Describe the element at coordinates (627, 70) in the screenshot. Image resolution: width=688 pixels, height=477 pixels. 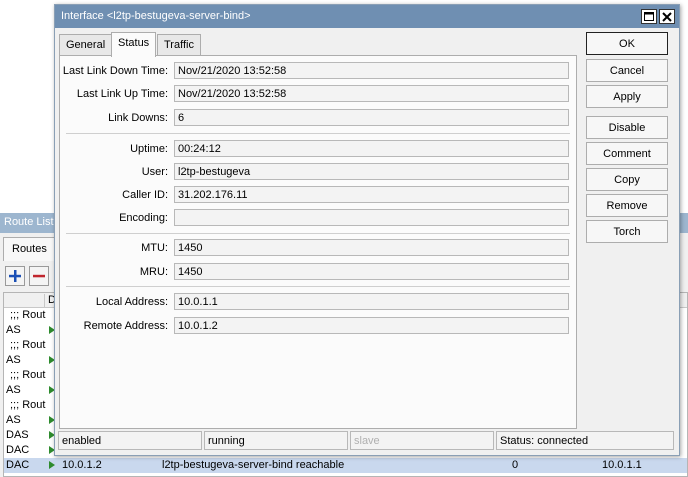
I see `cancel-button: Cancel` at that location.